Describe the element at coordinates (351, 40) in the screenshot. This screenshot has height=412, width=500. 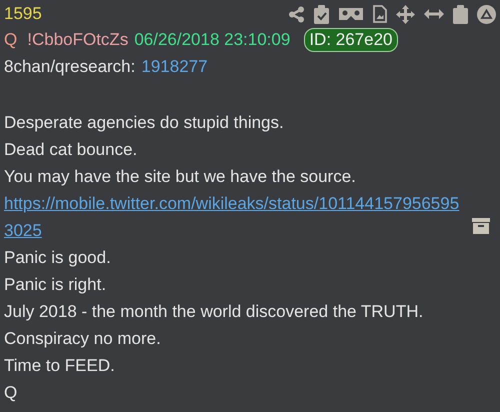
I see `id-badge: ID: 267e20` at that location.